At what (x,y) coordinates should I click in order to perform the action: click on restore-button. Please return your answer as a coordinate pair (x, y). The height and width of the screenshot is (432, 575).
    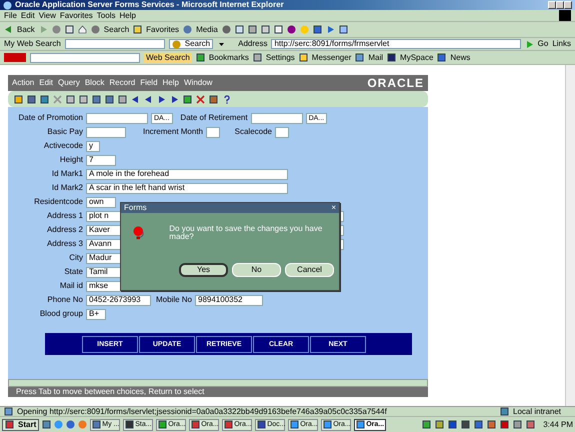
    Looking at the image, I should click on (560, 5).